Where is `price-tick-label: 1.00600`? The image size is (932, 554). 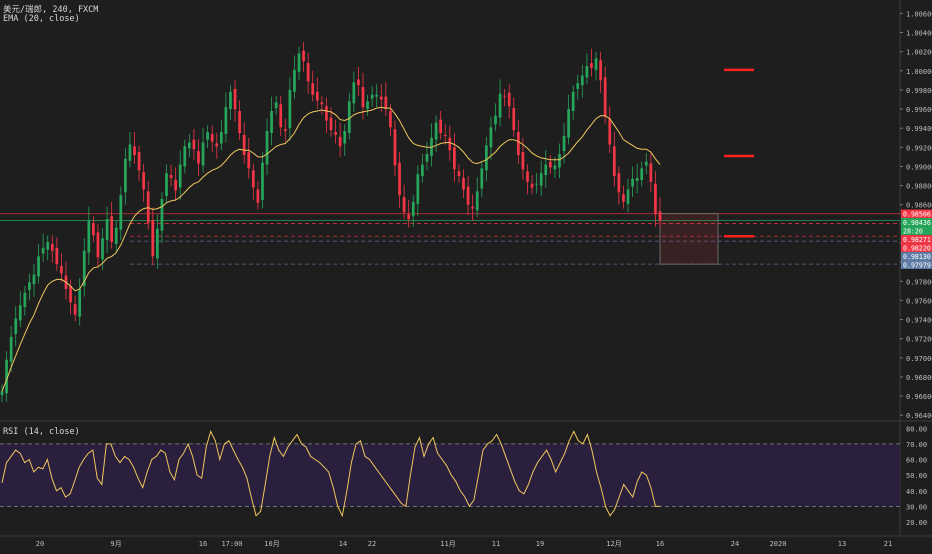 price-tick-label: 1.00600 is located at coordinates (919, 14).